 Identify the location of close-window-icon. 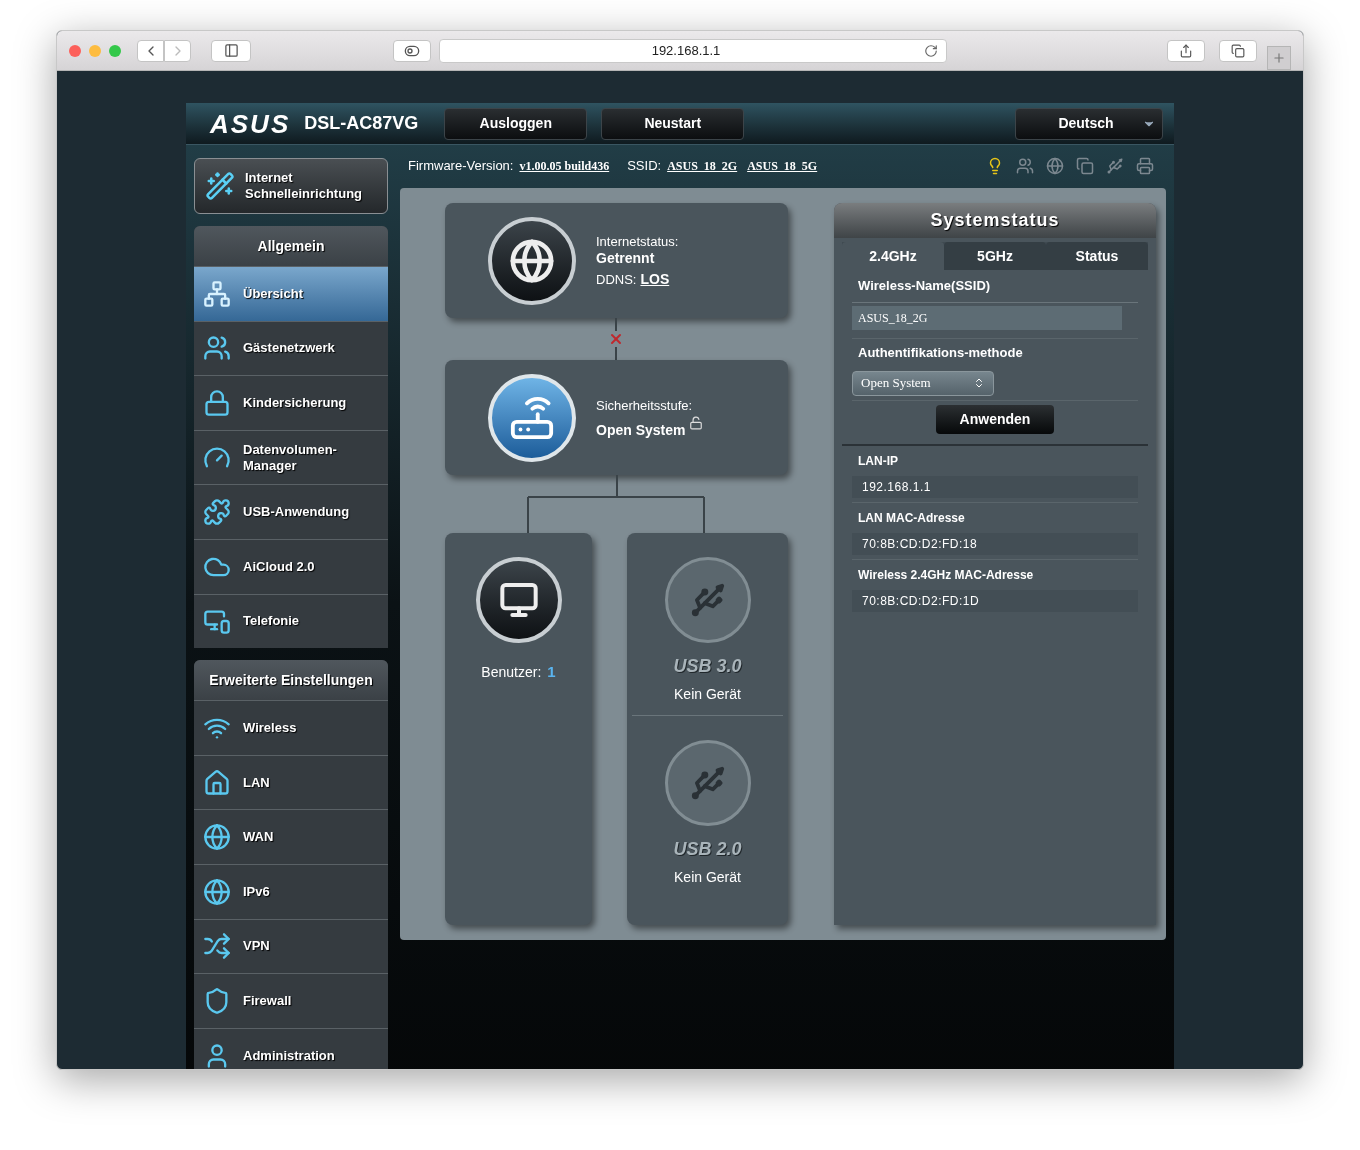
(75, 50).